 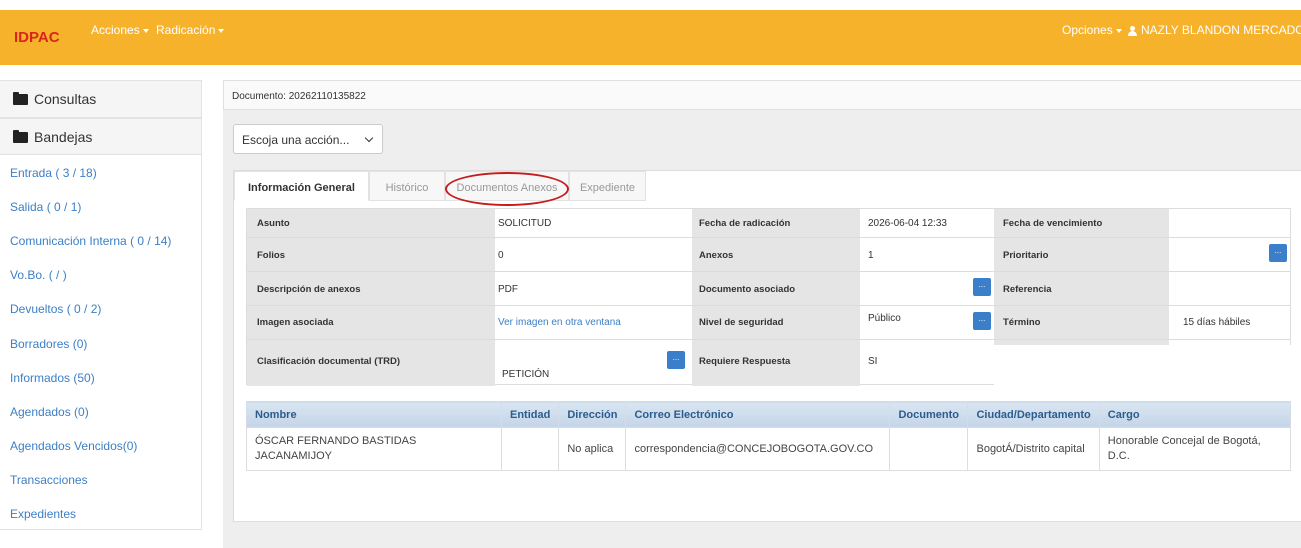 I want to click on label-fecha-radicacion: Fecha de radicación, so click(x=745, y=223).